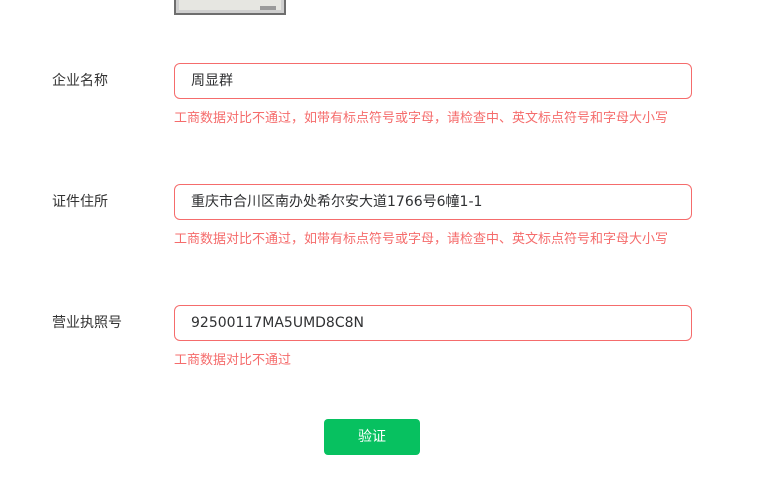  I want to click on company-name-label: 企业名称, so click(80, 81).